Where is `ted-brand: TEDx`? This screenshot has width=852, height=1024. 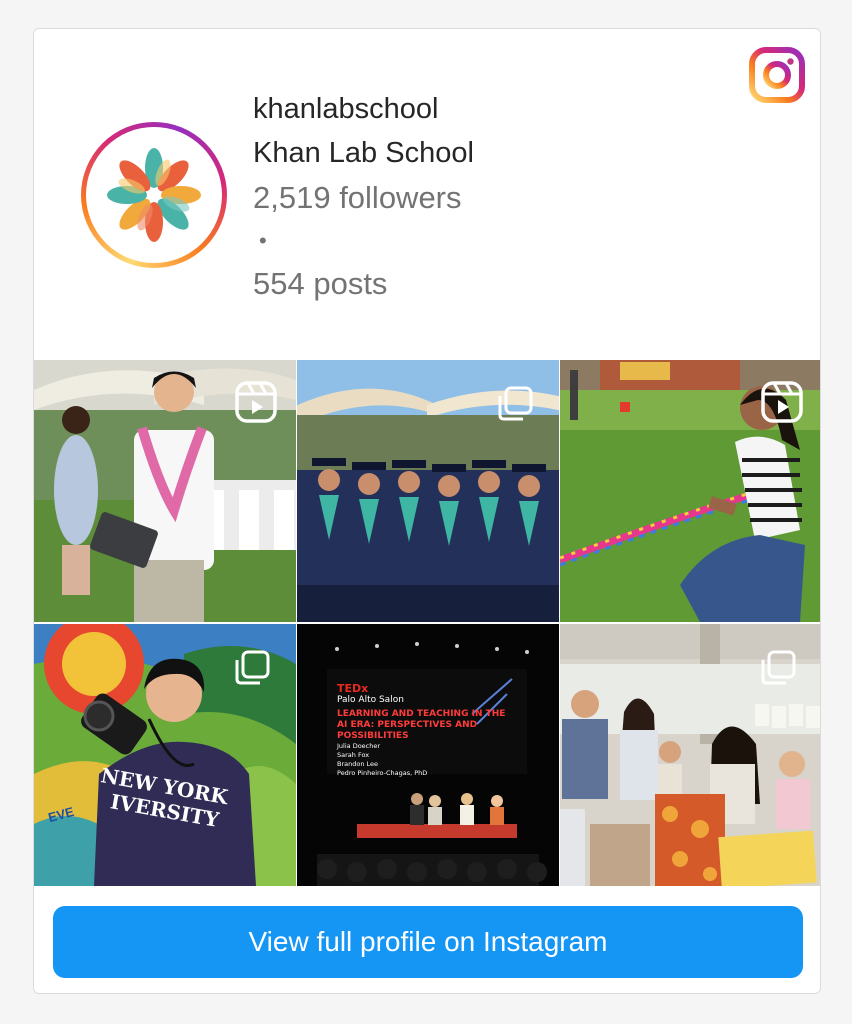 ted-brand: TEDx is located at coordinates (353, 688).